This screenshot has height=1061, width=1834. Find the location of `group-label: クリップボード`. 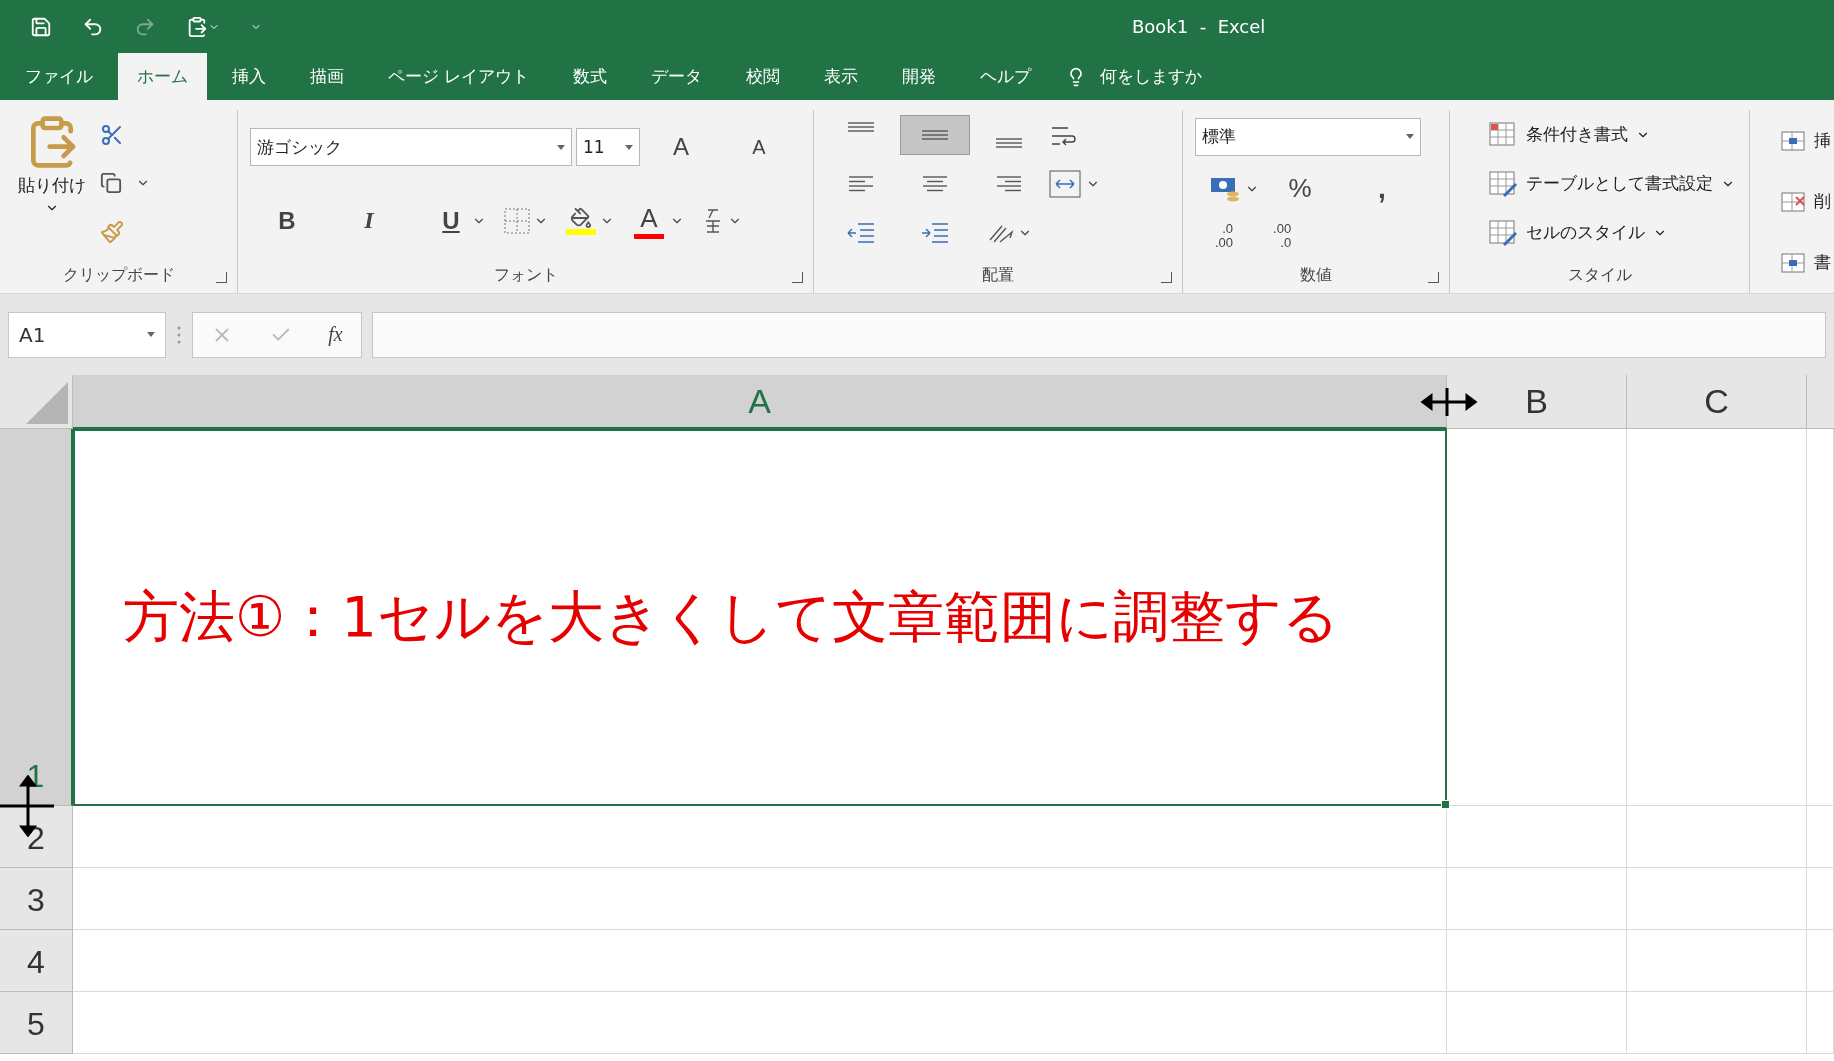

group-label: クリップボード is located at coordinates (118, 275).